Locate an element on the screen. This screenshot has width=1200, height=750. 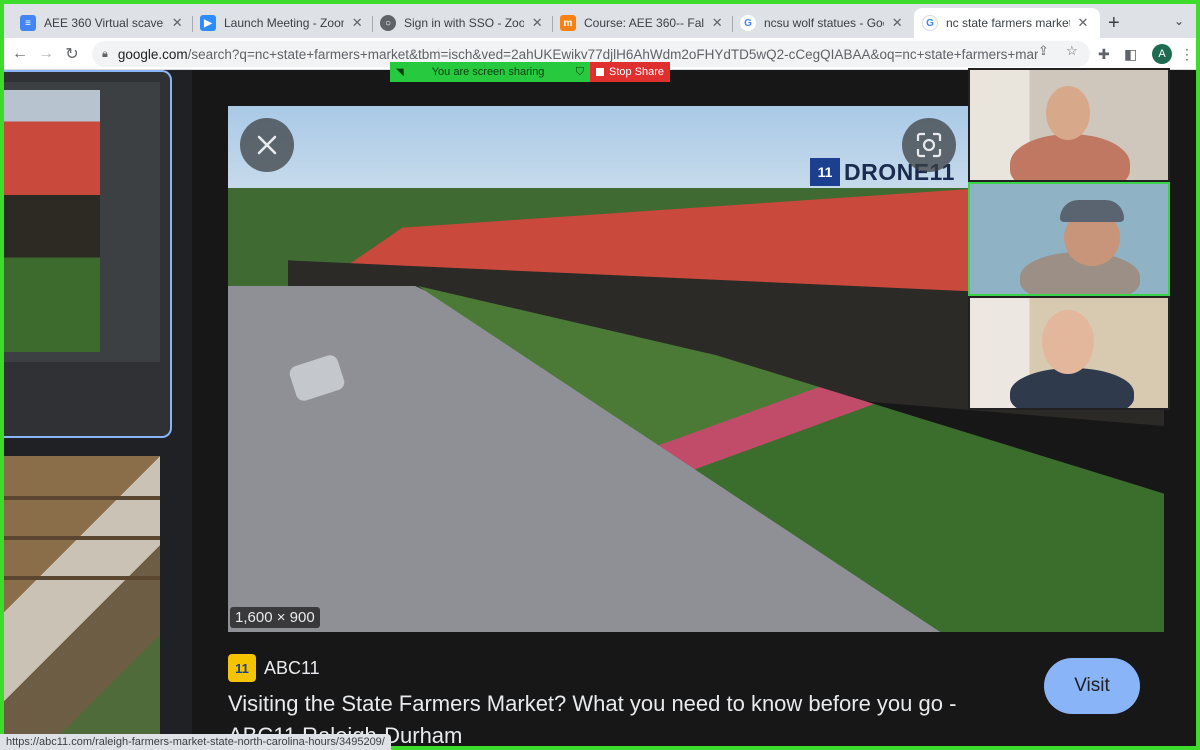
thumbnail-selected is located at coordinates (88, 254).